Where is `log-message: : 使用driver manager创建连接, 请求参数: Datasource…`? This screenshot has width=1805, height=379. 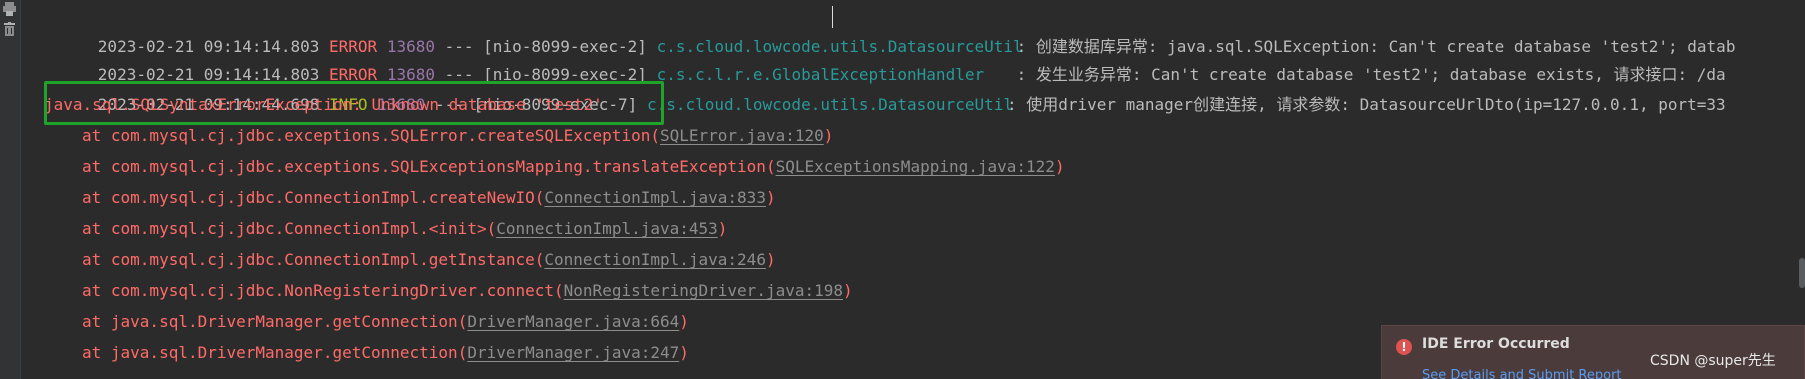
log-message: : 使用driver manager创建连接, 请求参数: Datasource… is located at coordinates (1366, 104).